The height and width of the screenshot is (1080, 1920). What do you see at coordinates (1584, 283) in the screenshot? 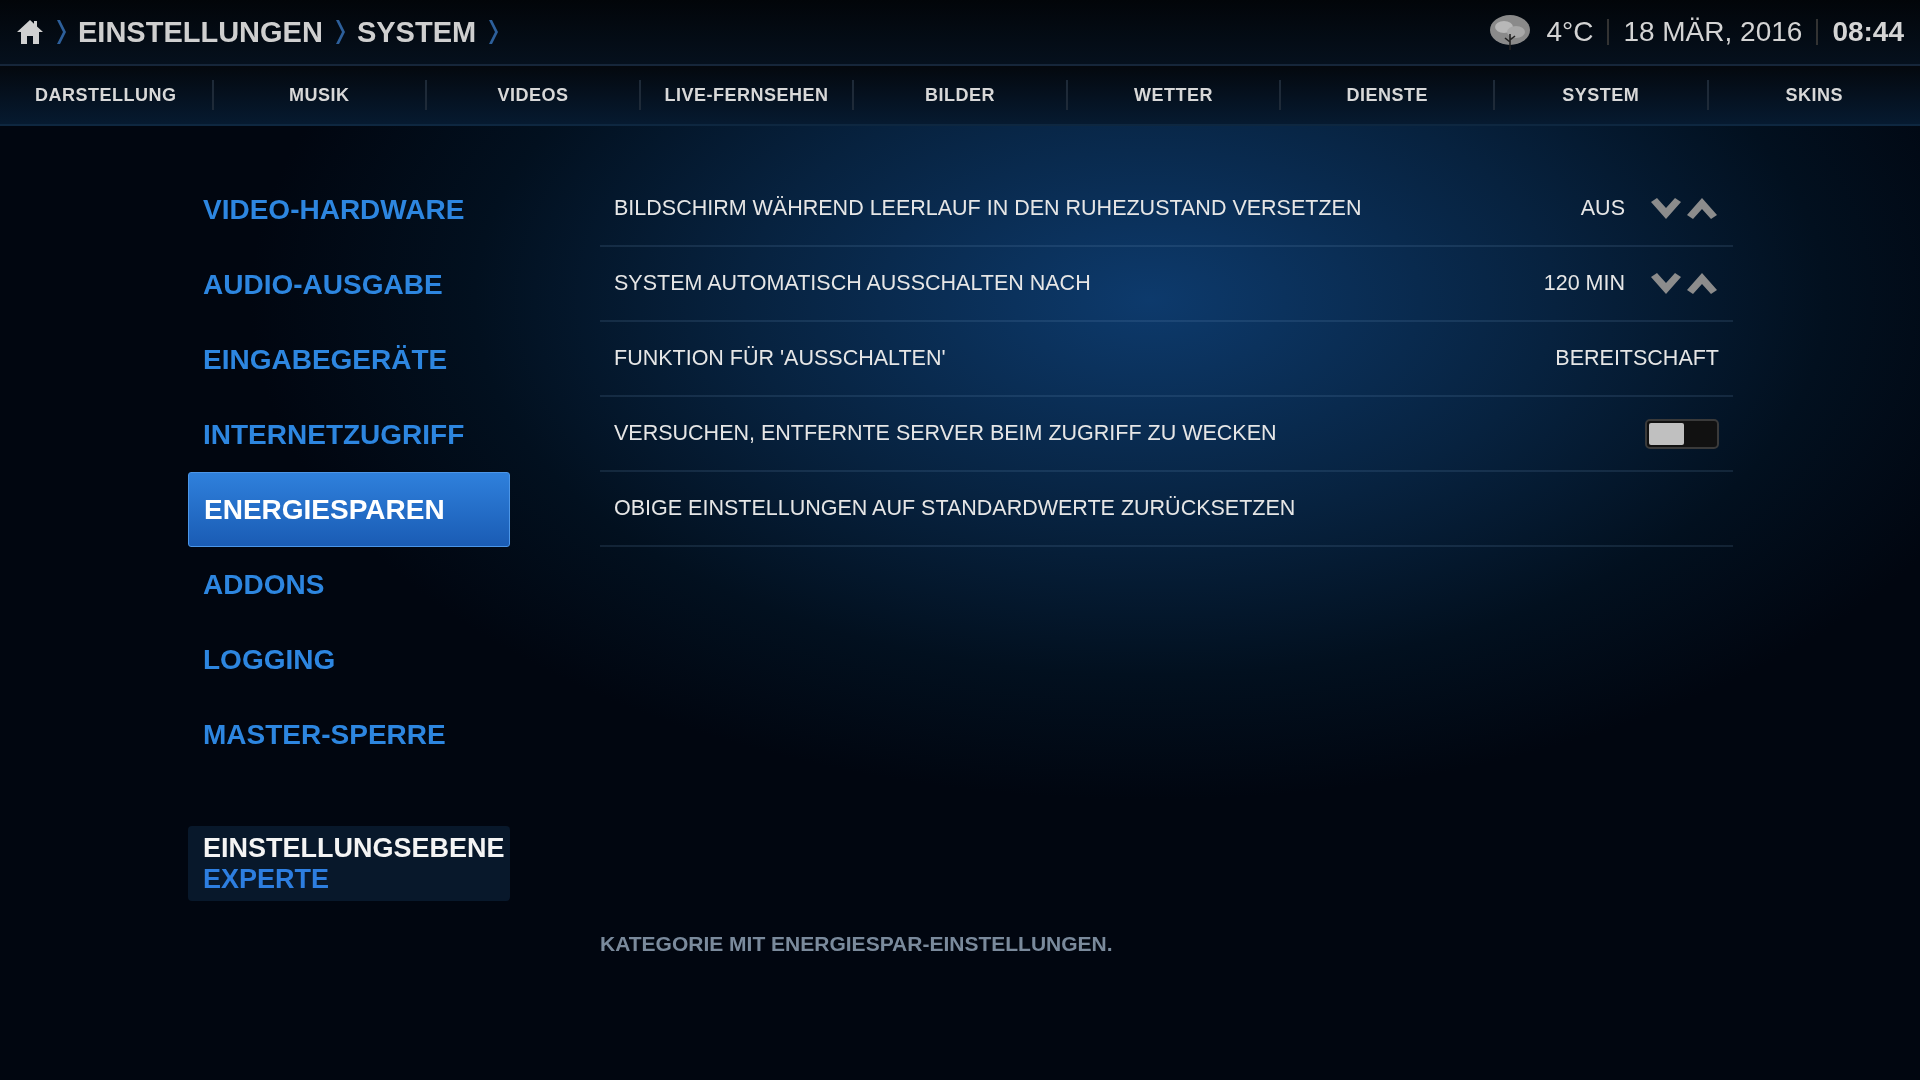
I see `setting-value: 120 MIN` at bounding box center [1584, 283].